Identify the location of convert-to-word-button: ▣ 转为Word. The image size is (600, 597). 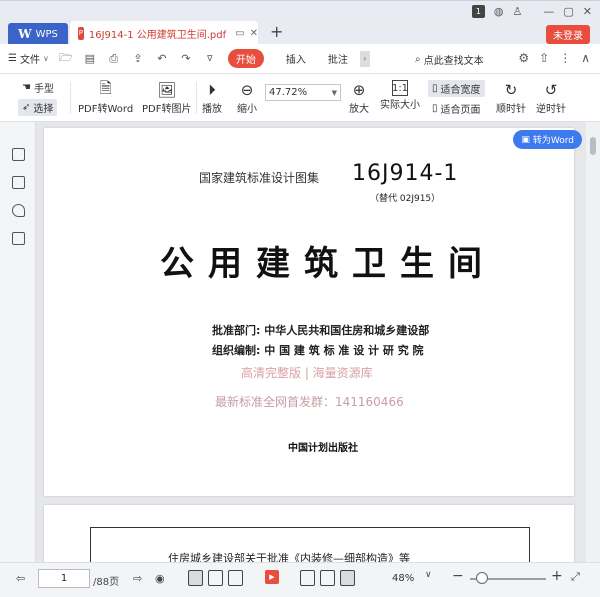
(547, 139).